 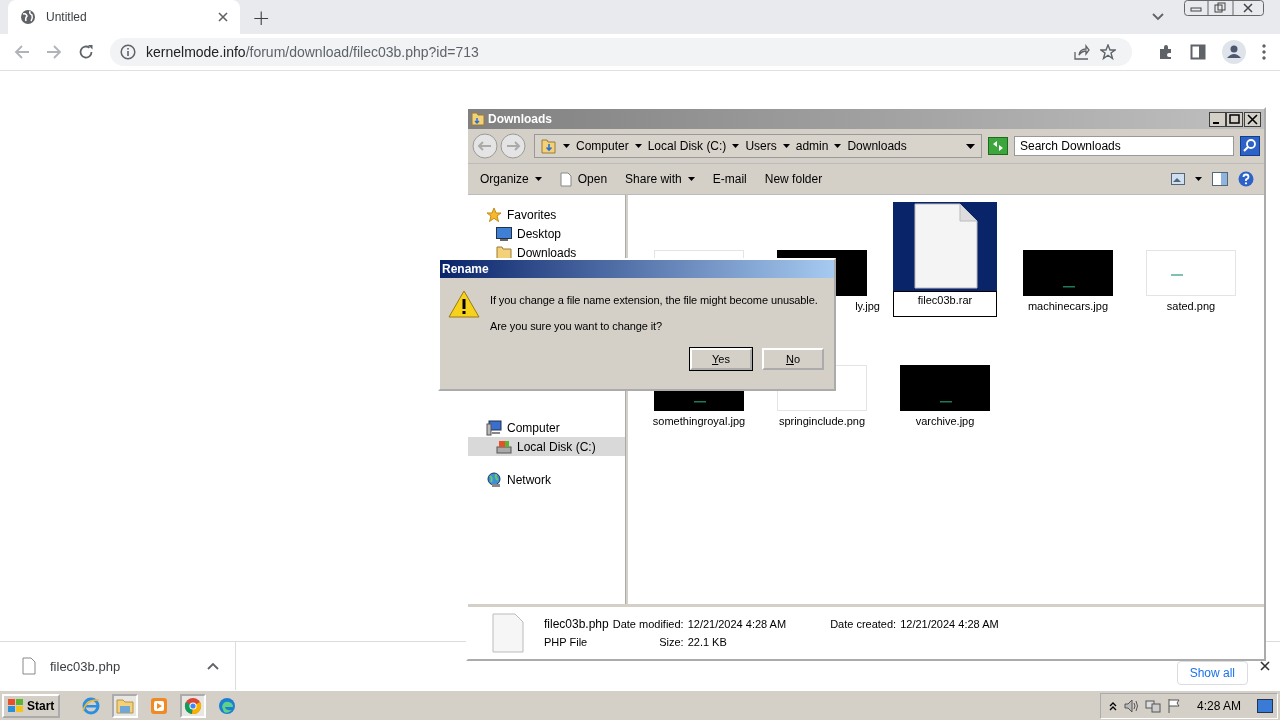 I want to click on clock: 4:28 AM, so click(x=1218, y=705).